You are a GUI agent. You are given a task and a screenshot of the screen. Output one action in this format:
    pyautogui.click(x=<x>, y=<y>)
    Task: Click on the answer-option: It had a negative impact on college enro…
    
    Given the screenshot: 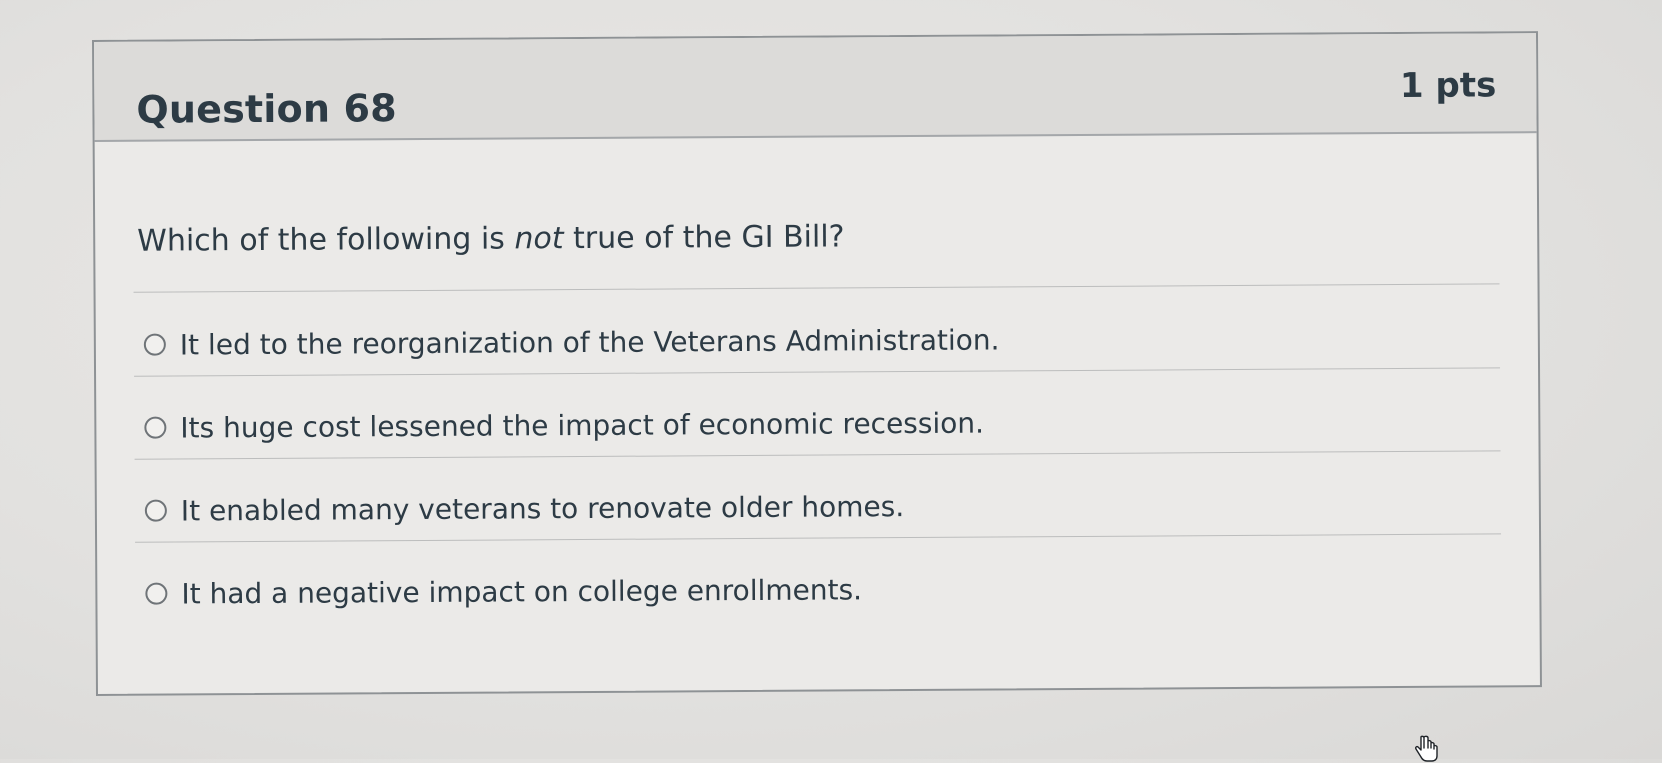 What is the action you would take?
    pyautogui.click(x=503, y=591)
    